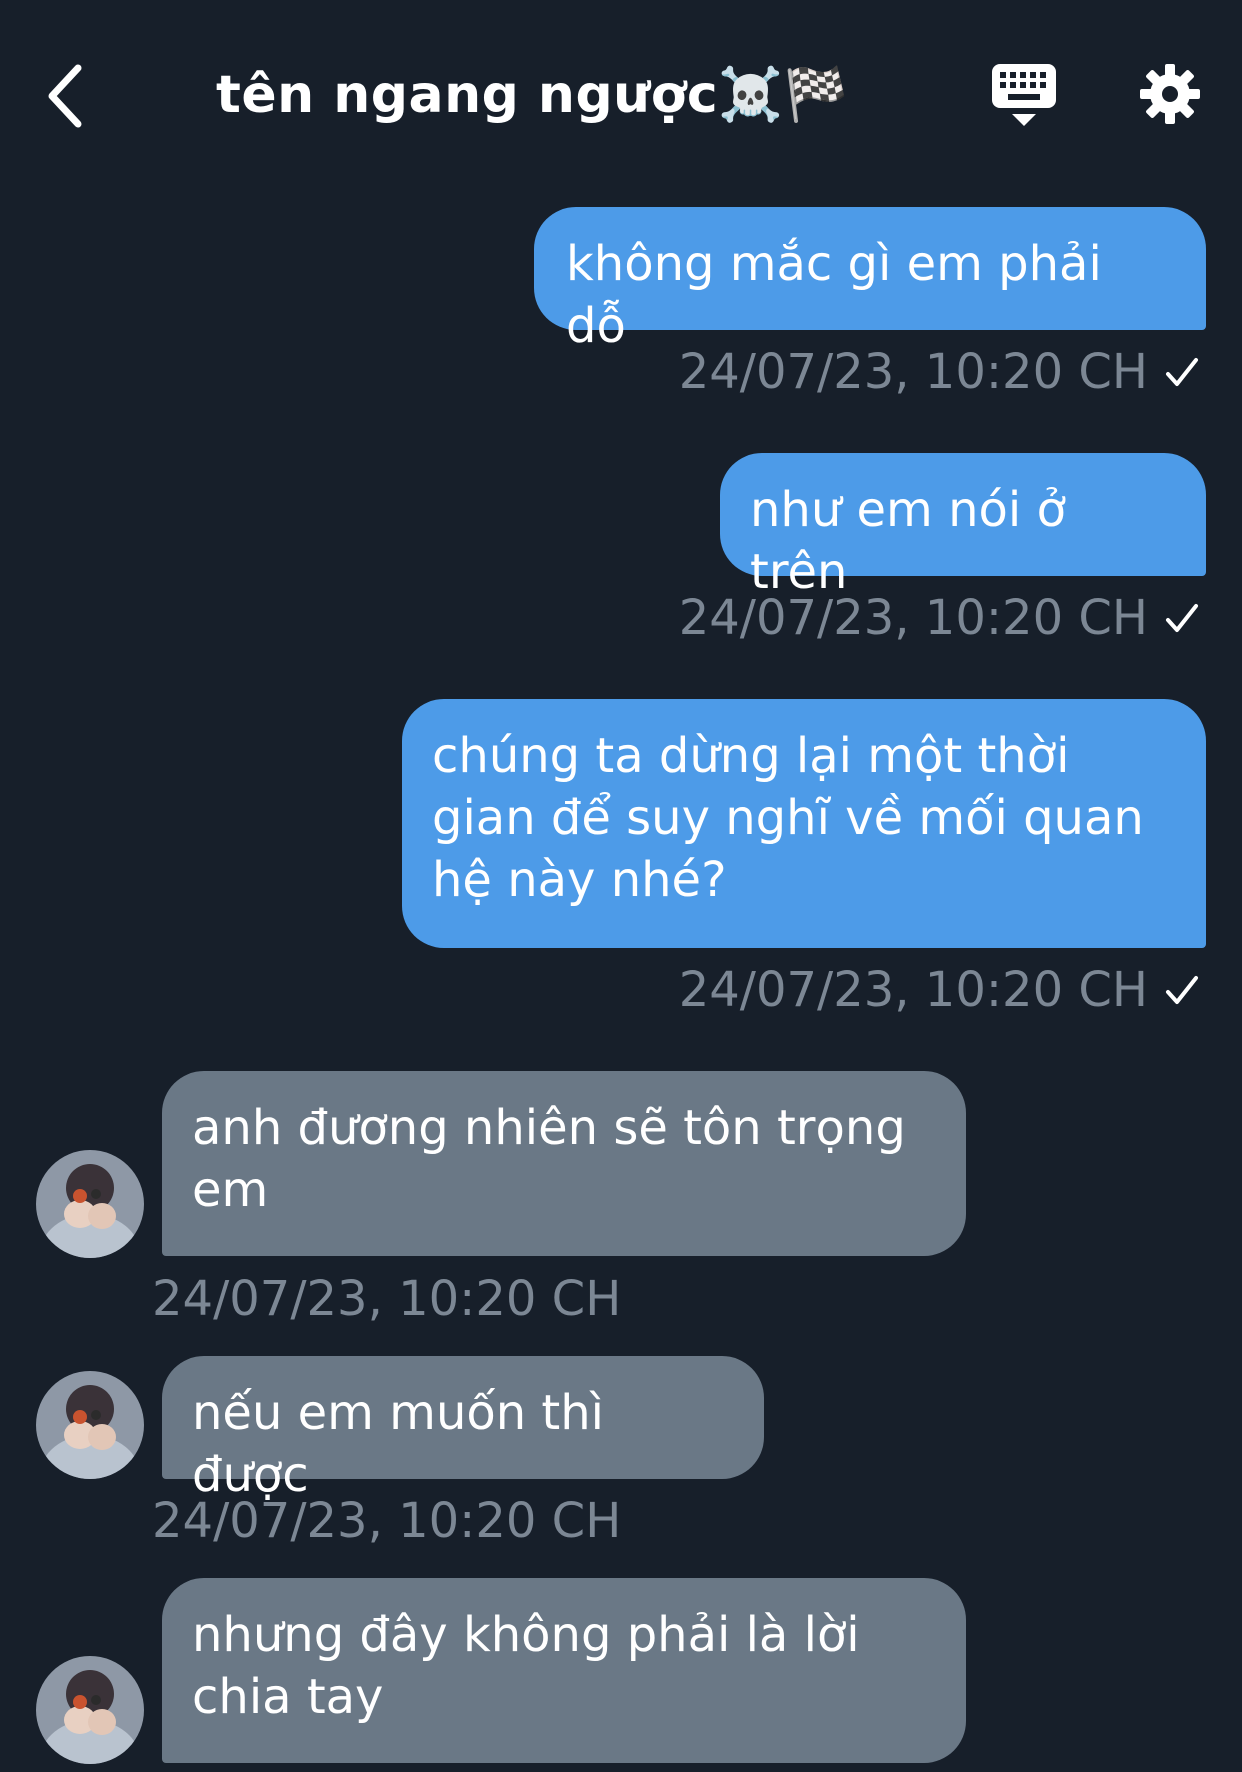  Describe the element at coordinates (908, 541) in the screenshot. I see `message-text: như em nói ở trên` at that location.